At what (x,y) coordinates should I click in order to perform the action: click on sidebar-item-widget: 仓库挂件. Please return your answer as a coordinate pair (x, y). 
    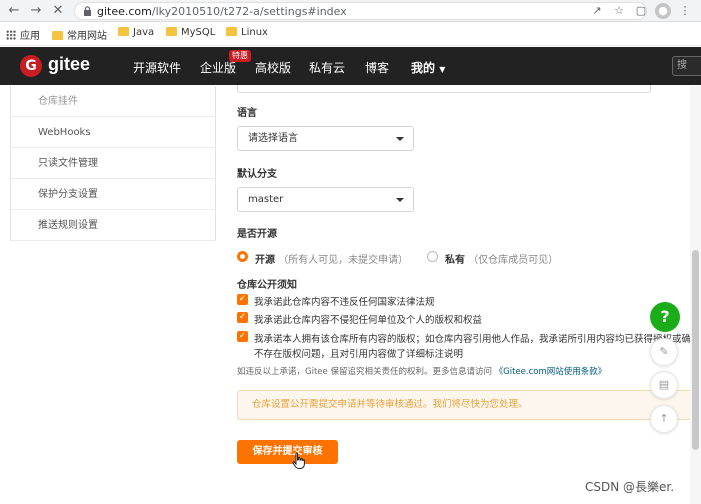
    Looking at the image, I should click on (113, 101).